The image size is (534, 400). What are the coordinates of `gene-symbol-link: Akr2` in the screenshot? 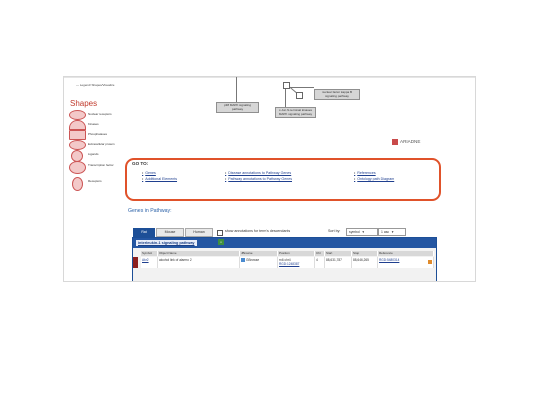 It's located at (145, 260).